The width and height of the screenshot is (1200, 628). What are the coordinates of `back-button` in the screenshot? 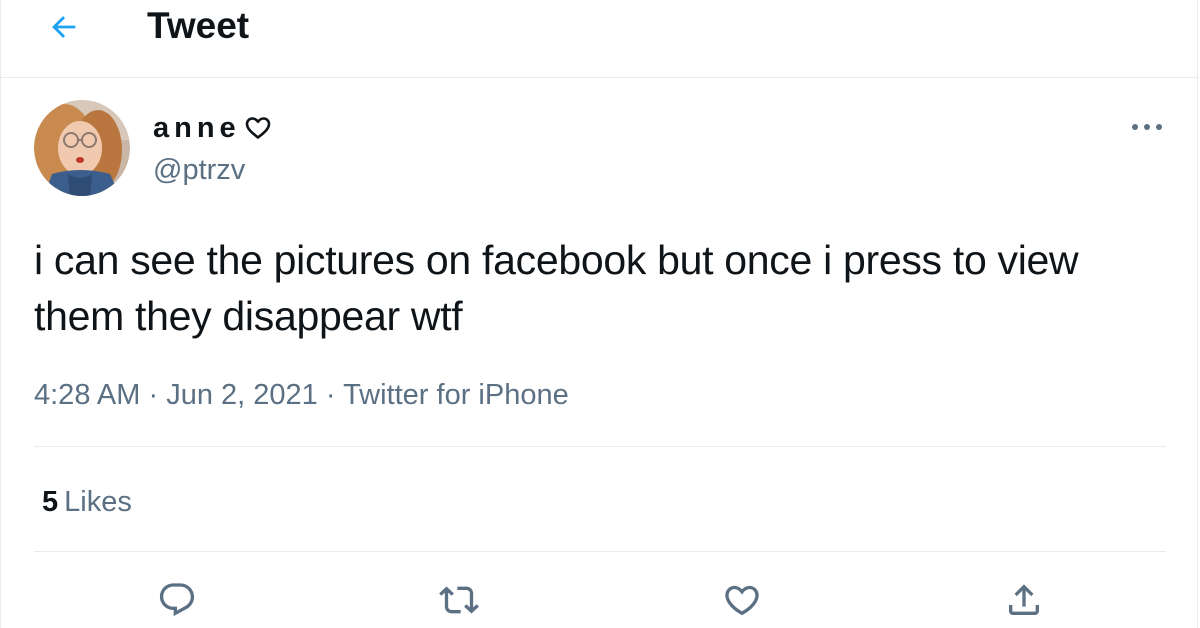 It's located at (64, 27).